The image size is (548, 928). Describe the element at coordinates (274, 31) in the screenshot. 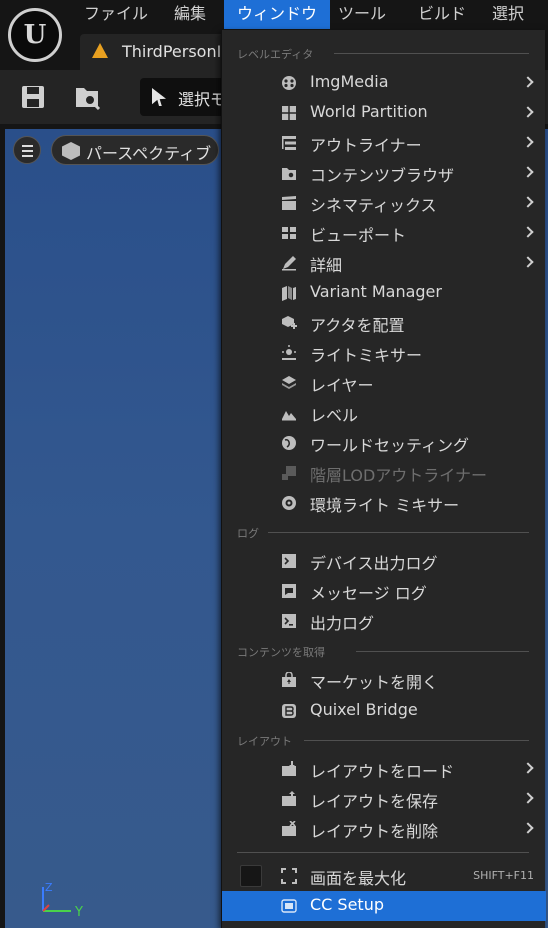

I see `main-menu-bar: U ファイル 編集 ウィンドウ ツール ビルド 選択` at that location.